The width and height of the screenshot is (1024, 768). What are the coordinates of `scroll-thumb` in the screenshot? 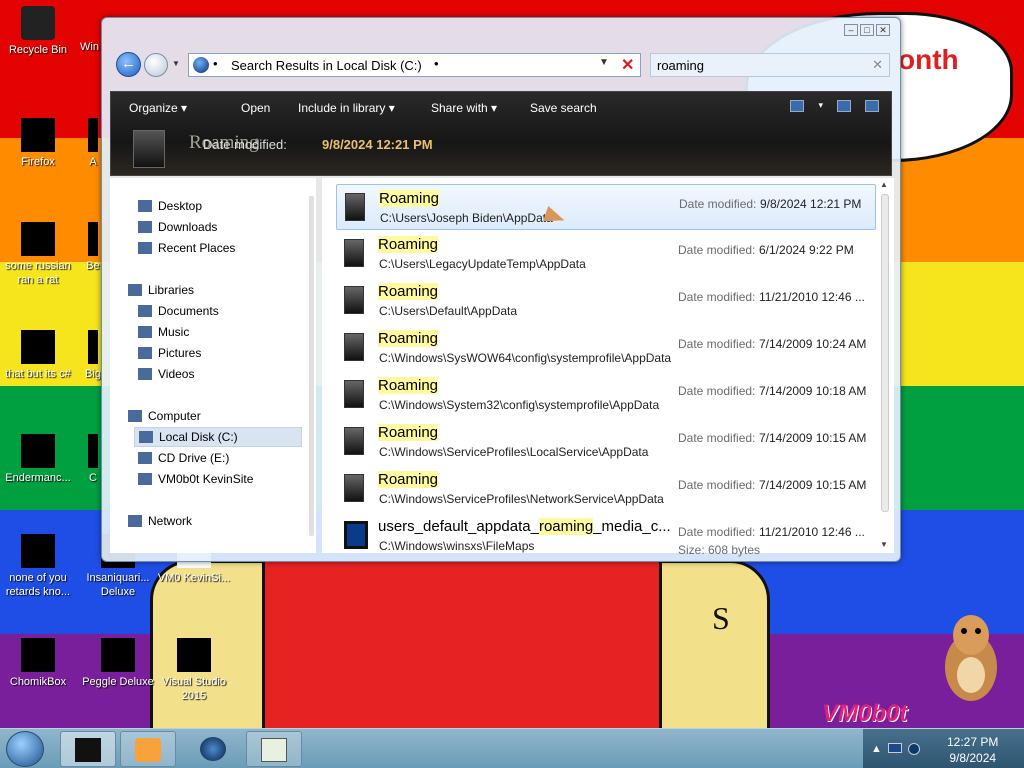 It's located at (885, 353).